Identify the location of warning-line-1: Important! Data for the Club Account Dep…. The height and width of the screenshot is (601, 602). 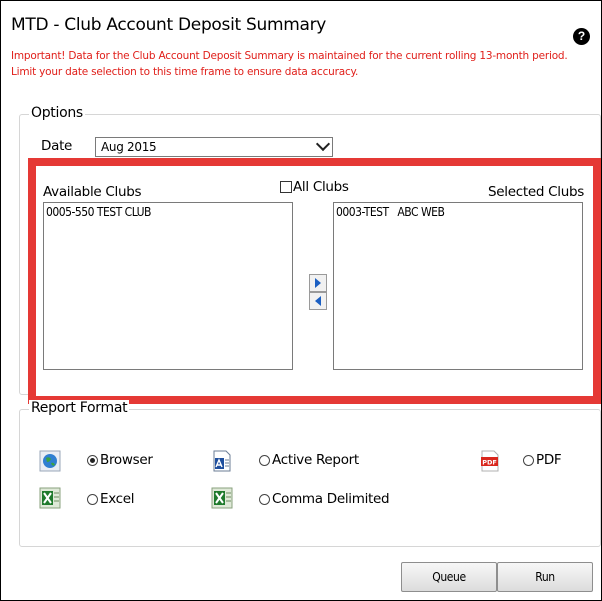
(289, 56).